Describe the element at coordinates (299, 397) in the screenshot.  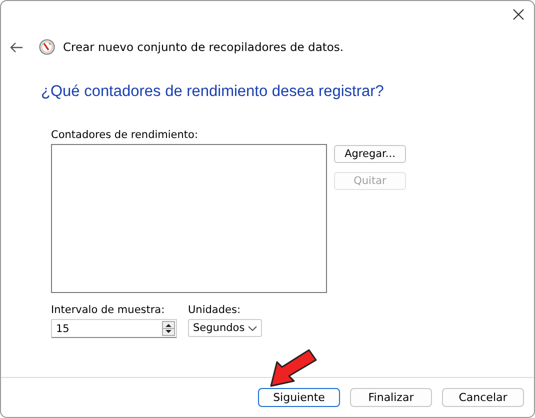
I see `footer-button: Siguiente` at that location.